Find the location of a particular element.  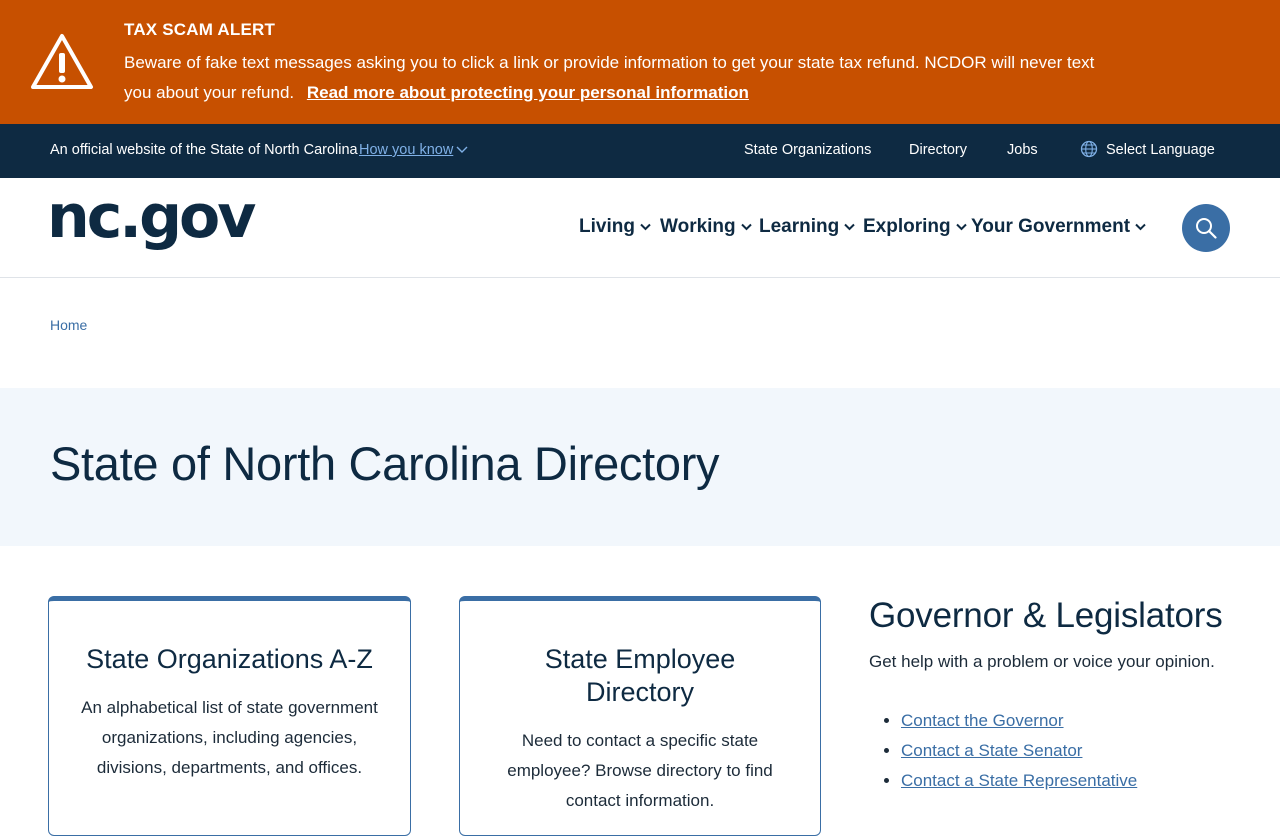

contact-state-representative-link: Contact a State Representative is located at coordinates (1019, 780).